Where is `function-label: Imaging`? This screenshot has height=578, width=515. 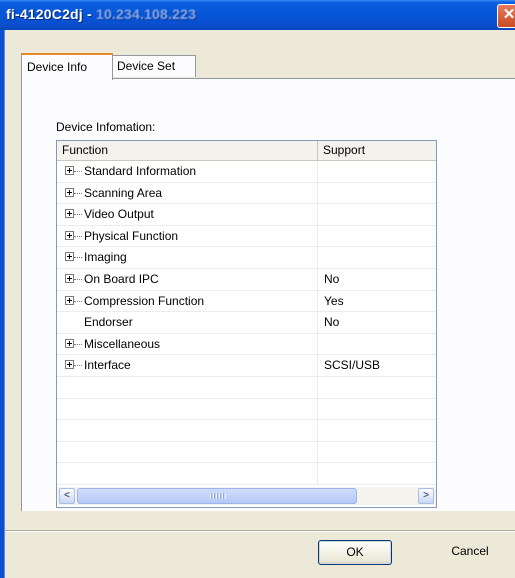 function-label: Imaging is located at coordinates (105, 257).